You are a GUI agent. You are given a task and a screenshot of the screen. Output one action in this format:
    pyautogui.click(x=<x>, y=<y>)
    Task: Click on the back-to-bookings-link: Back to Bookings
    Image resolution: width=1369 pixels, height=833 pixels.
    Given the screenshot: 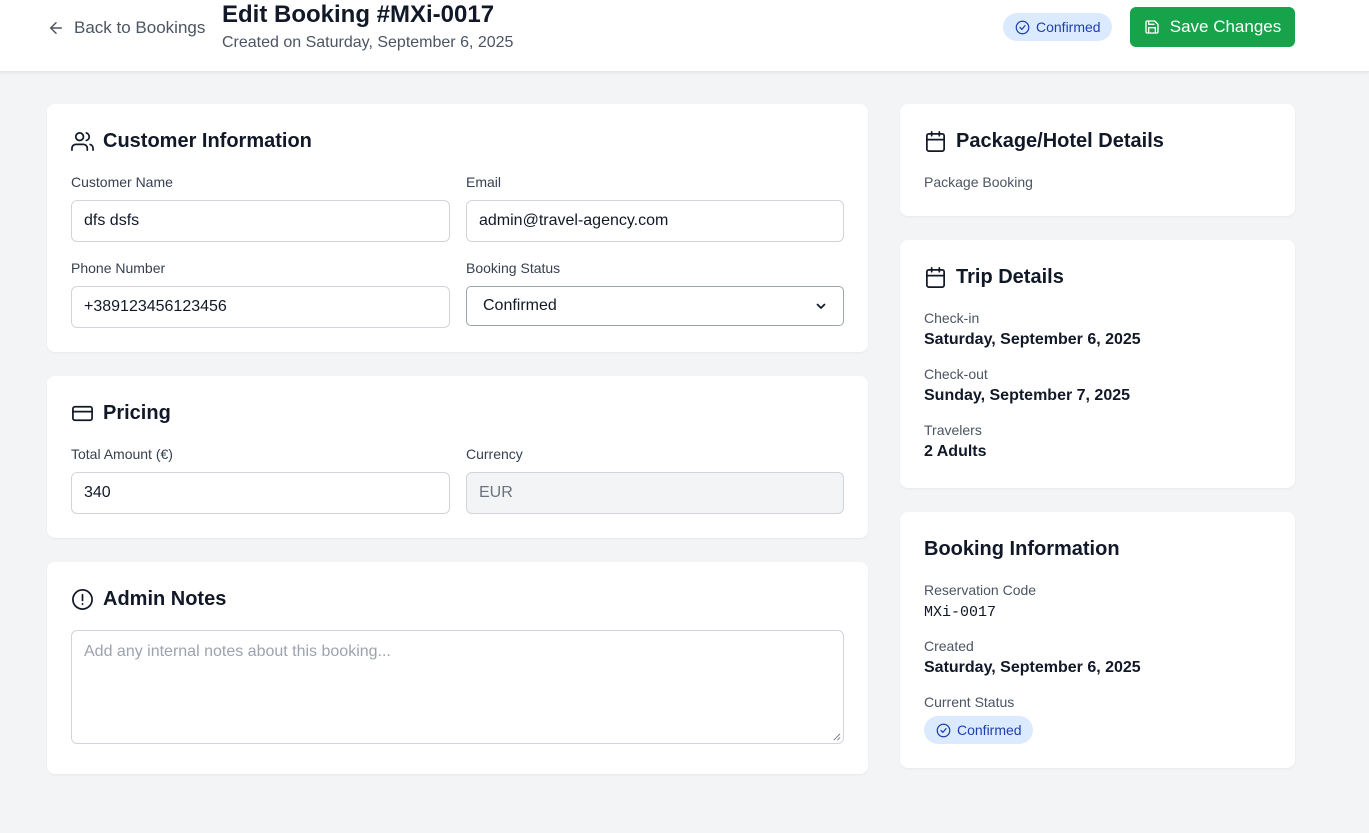 What is the action you would take?
    pyautogui.click(x=126, y=28)
    